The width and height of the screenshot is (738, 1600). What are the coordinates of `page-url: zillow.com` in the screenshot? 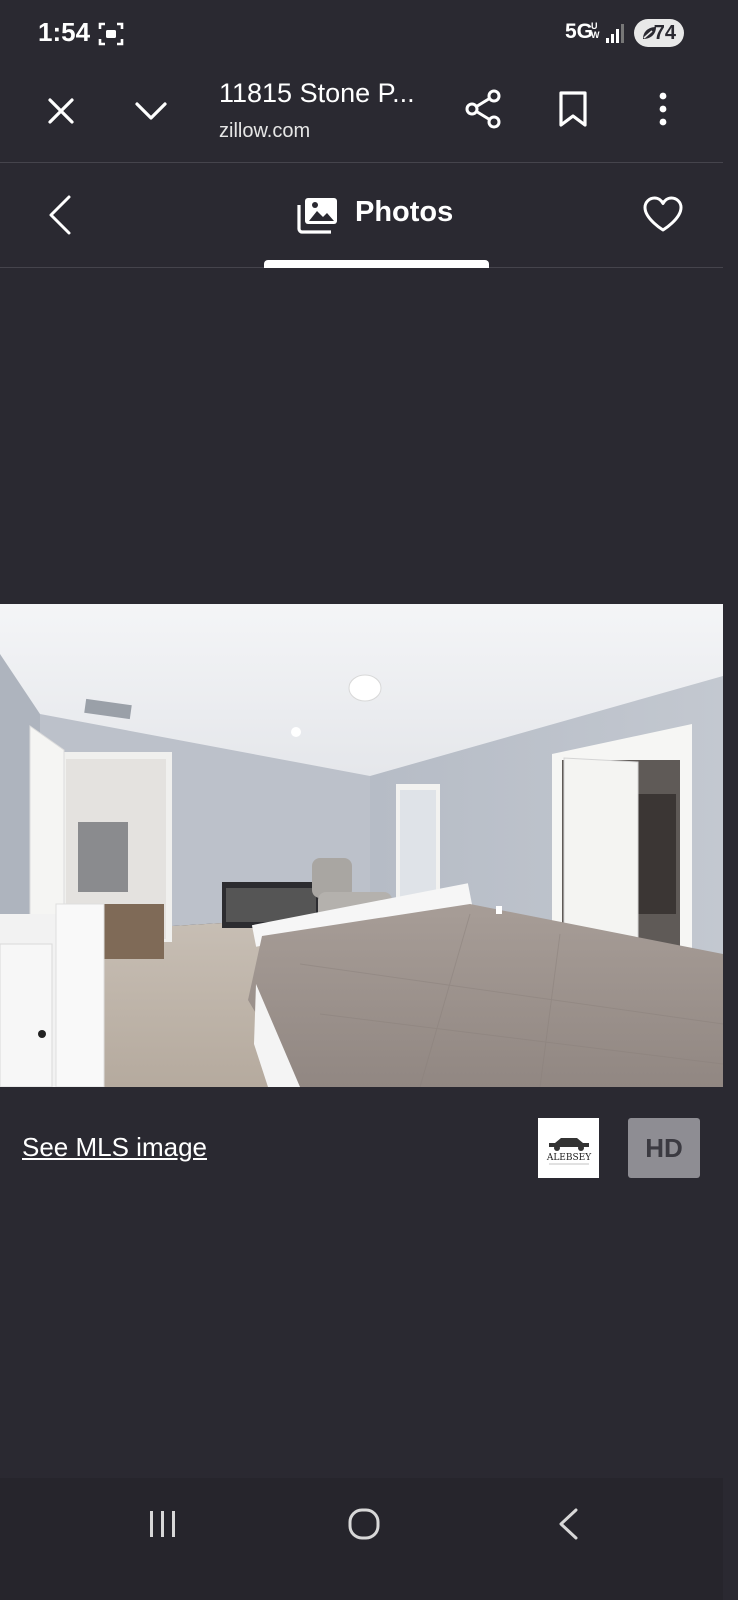 It's located at (264, 131).